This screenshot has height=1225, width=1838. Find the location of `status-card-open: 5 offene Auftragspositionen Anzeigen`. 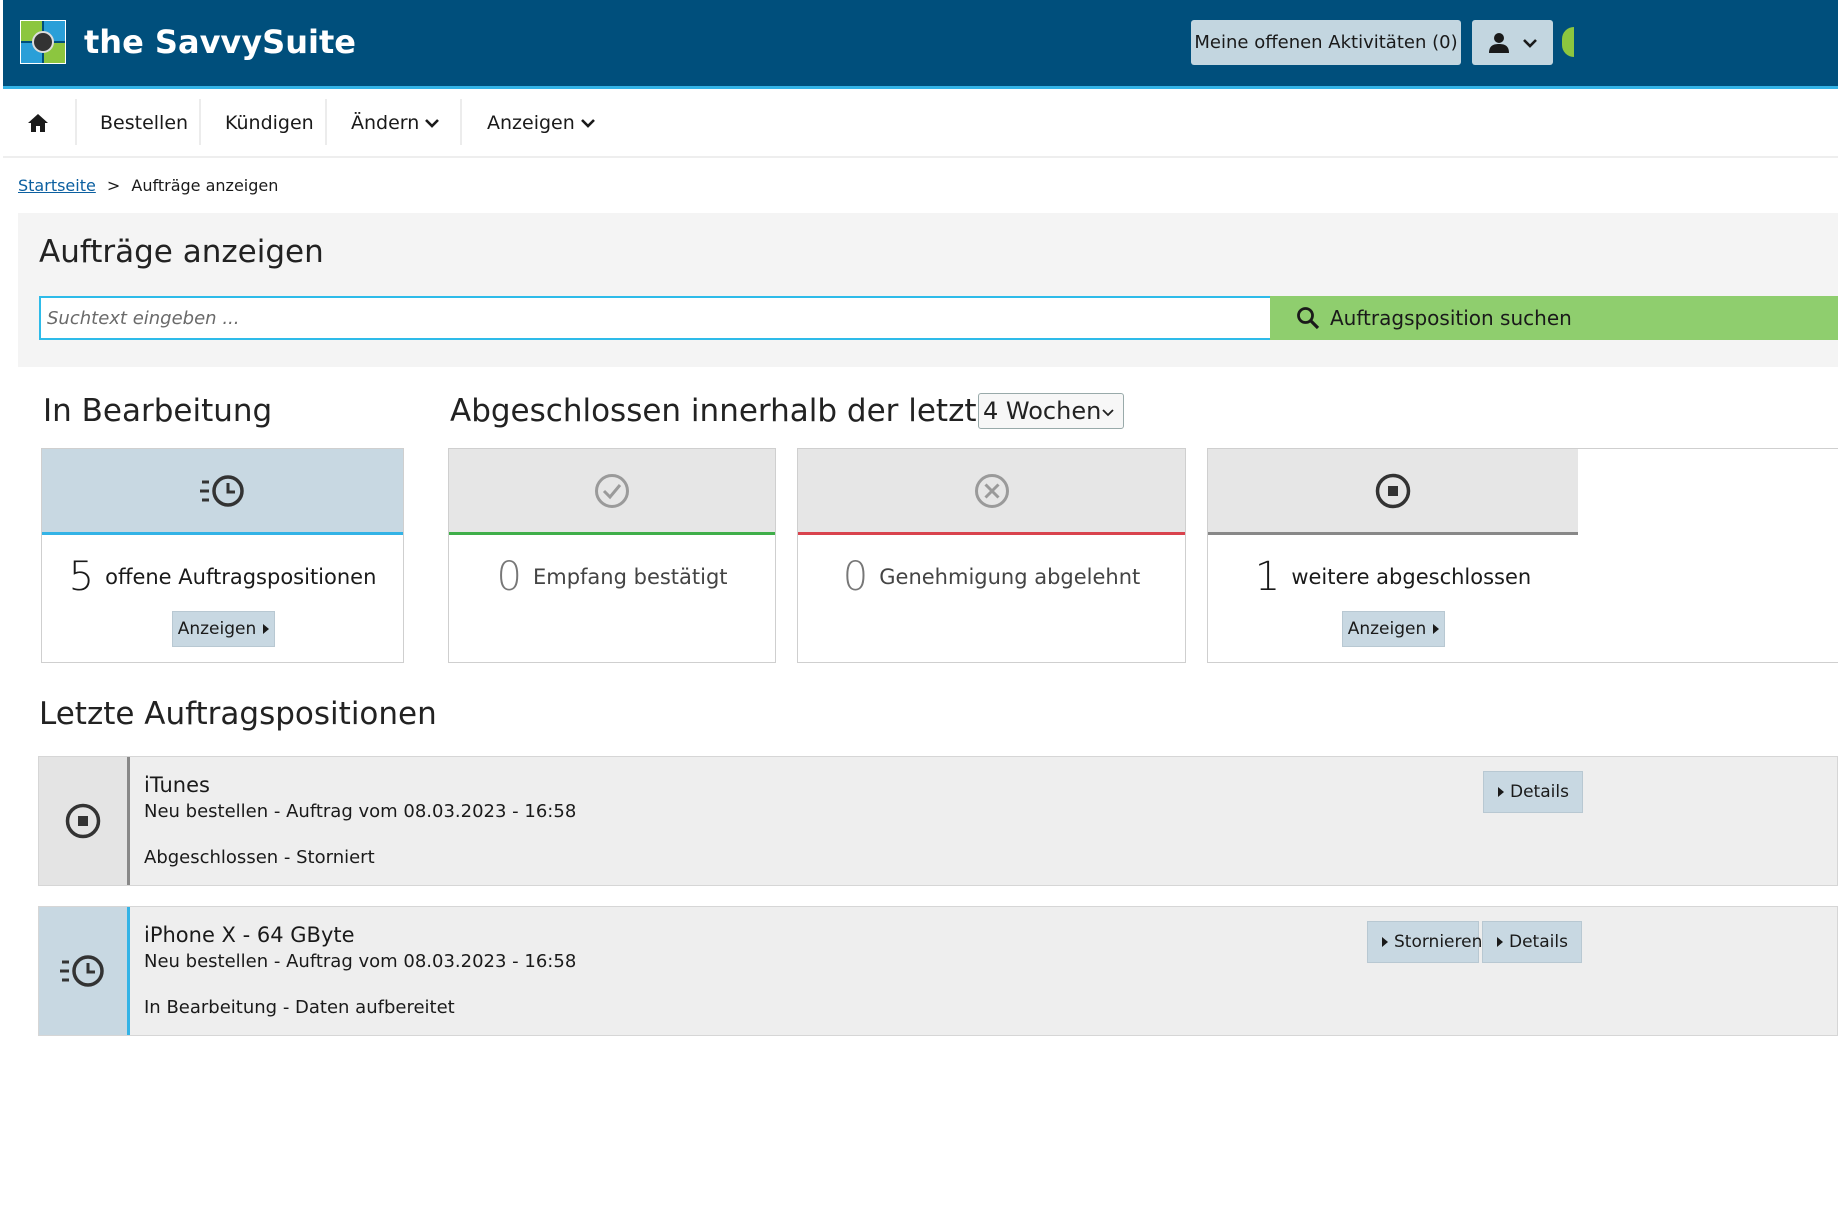

status-card-open: 5 offene Auftragspositionen Anzeigen is located at coordinates (222, 555).